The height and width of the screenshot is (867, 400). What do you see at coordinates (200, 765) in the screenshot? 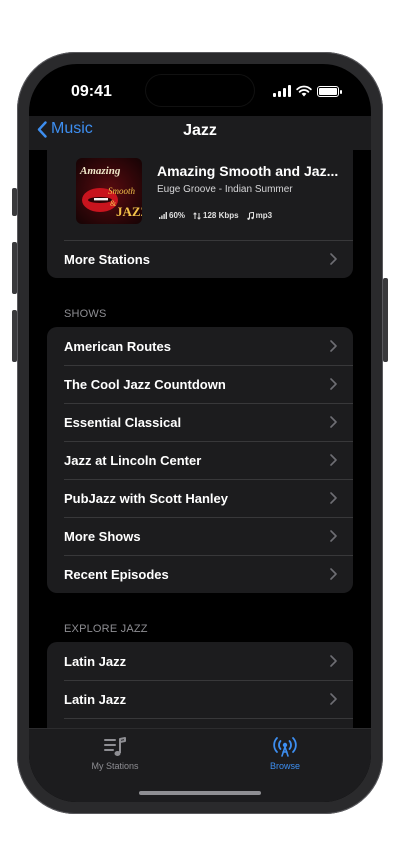
I see `tab-bar: My Stations Browse` at bounding box center [200, 765].